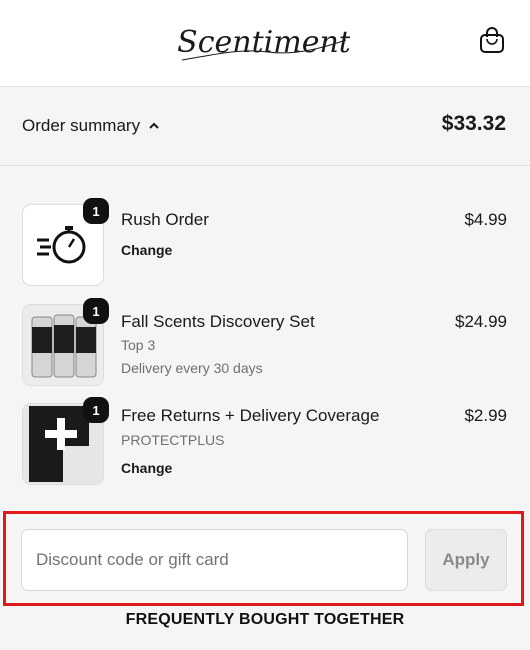  Describe the element at coordinates (265, 619) in the screenshot. I see `frequently-bought-together-heading: FREQUENTLY BOUGHT TOGETHER` at that location.